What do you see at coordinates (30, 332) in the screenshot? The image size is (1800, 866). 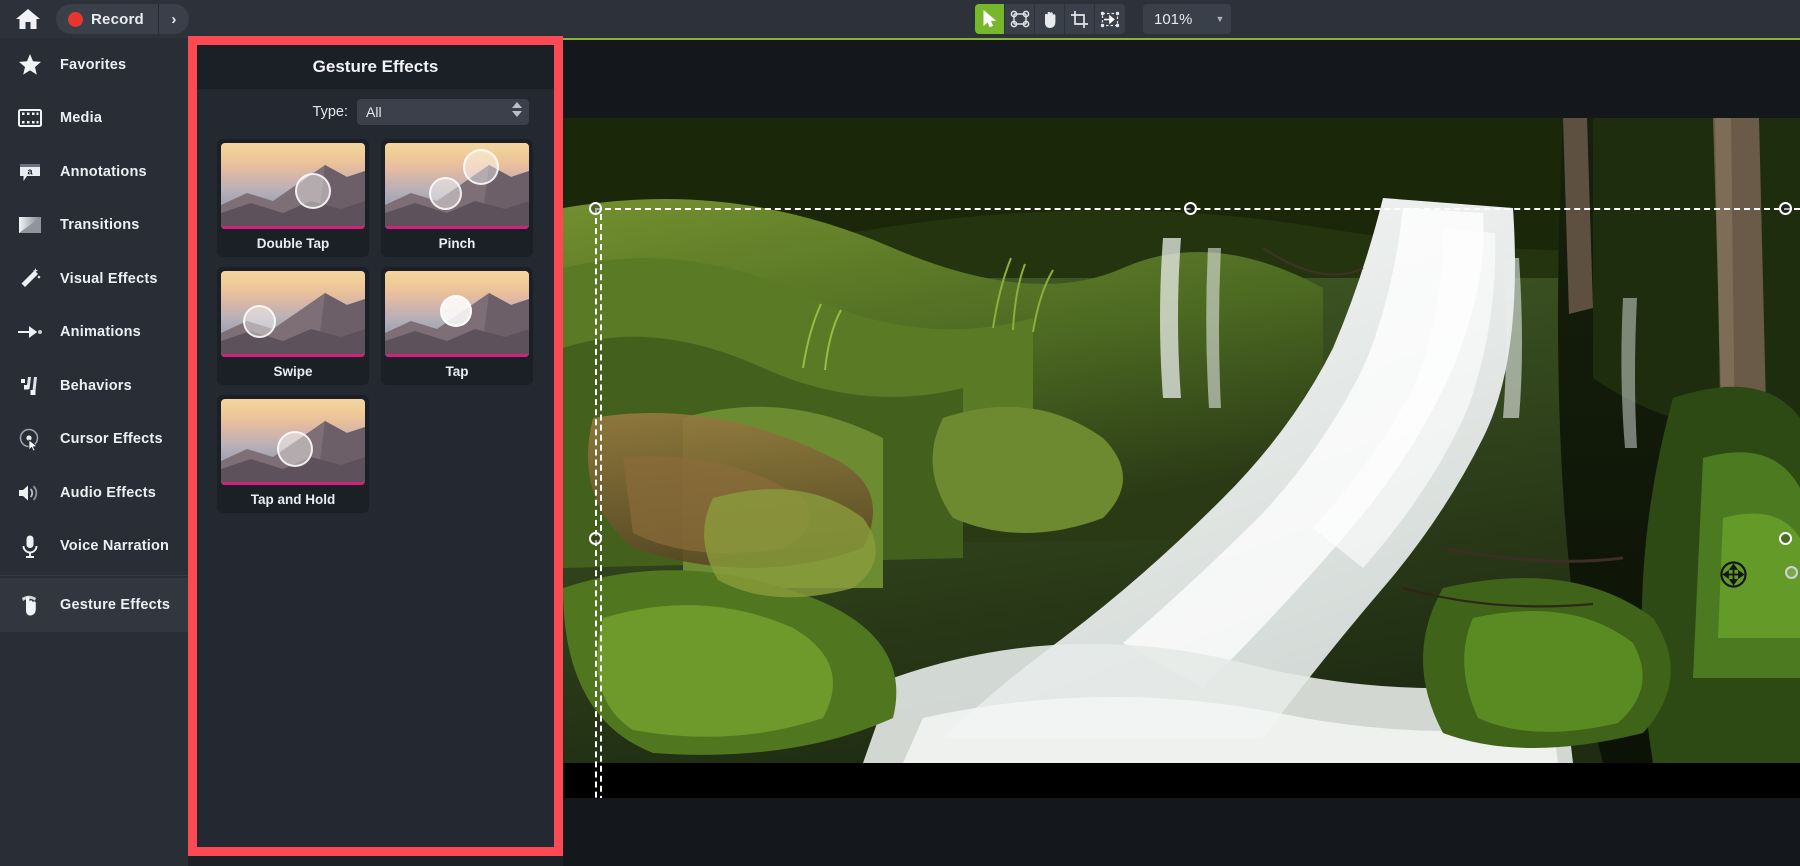 I see `arrow-motion-icon` at bounding box center [30, 332].